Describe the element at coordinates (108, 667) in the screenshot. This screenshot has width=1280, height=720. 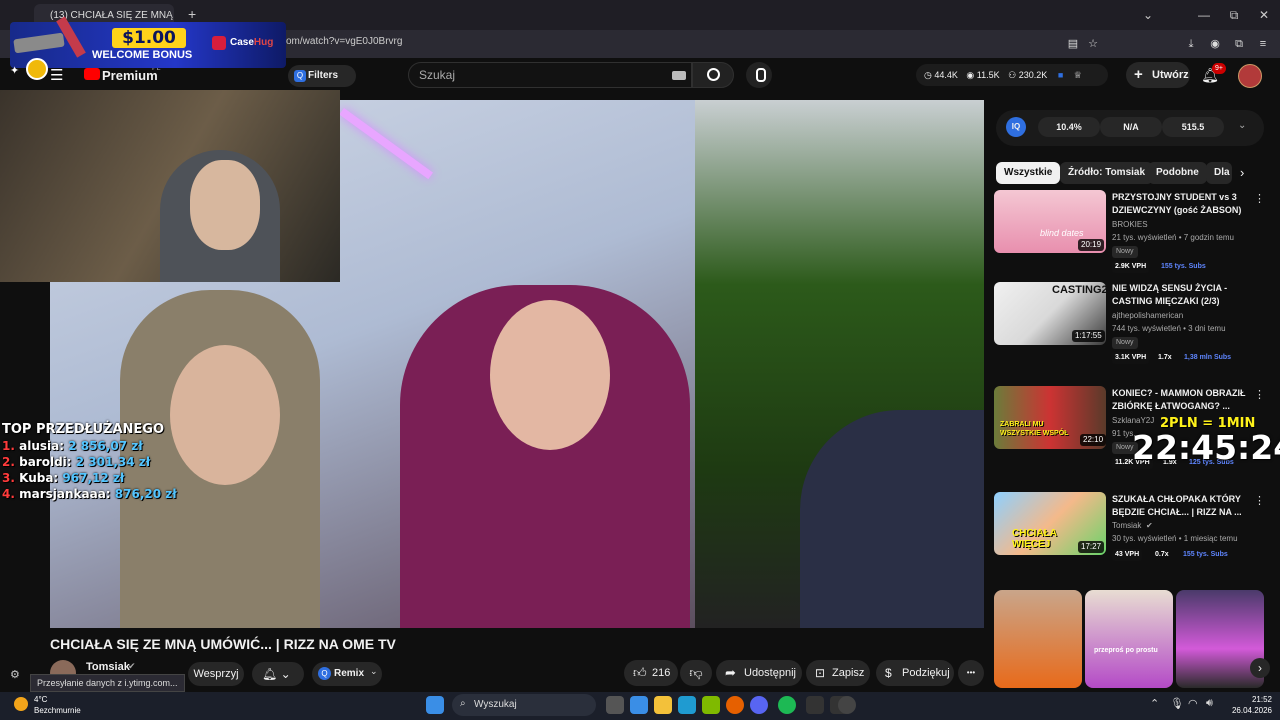
I see `channel-name: Tomsiak` at that location.